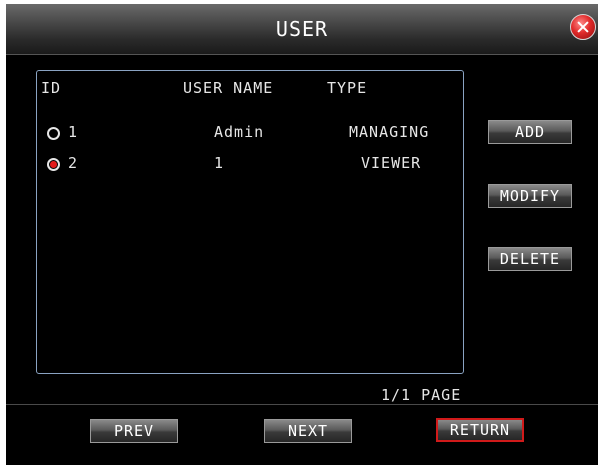 The width and height of the screenshot is (599, 465). I want to click on delete-button: DELETE, so click(530, 259).